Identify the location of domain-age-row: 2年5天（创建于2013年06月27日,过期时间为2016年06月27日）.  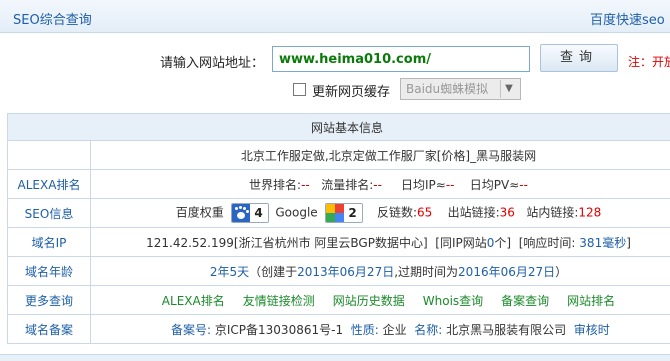
(380, 271).